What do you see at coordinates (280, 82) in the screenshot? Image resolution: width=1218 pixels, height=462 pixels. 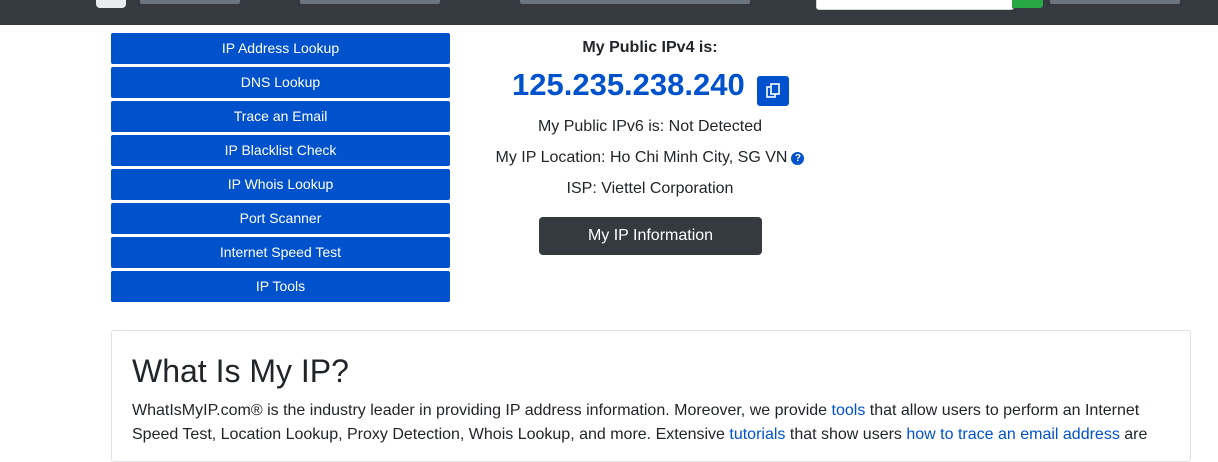 I see `tool-dns-lookup-button: DNS Lookup` at bounding box center [280, 82].